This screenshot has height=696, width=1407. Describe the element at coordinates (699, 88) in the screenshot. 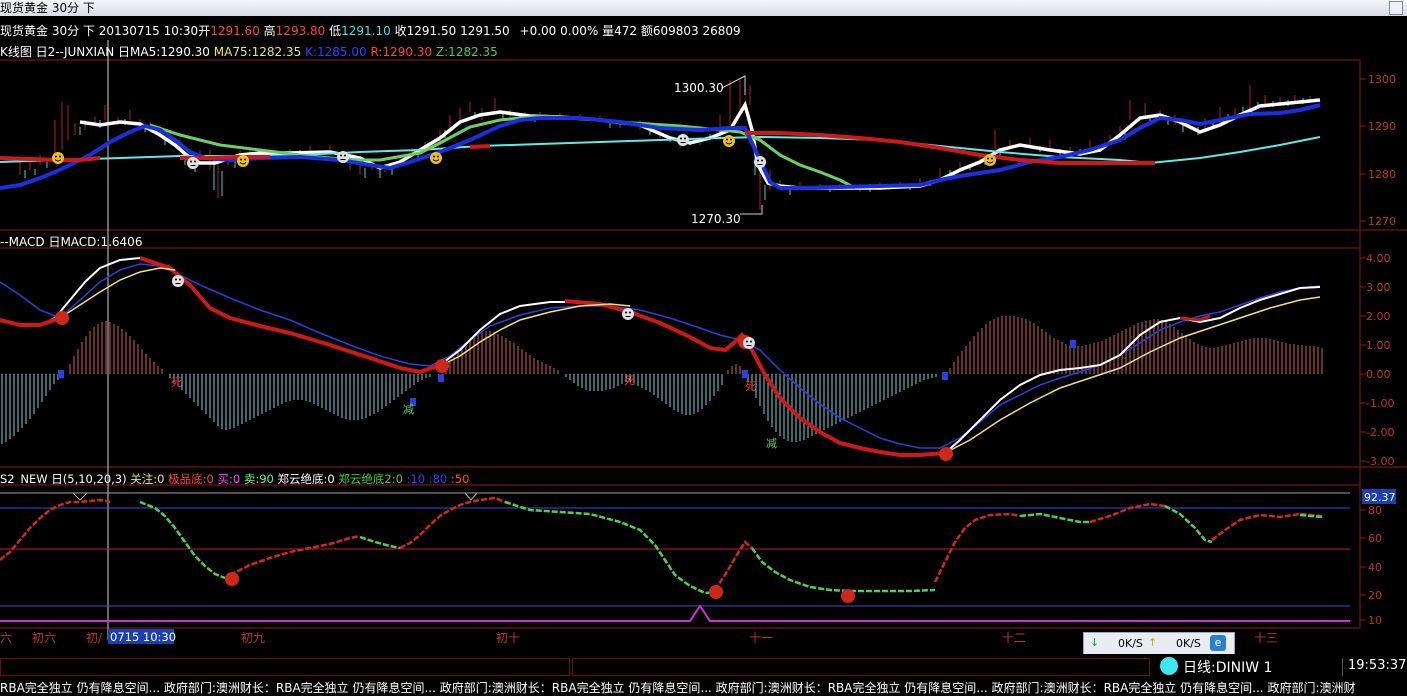

I see `high-marker: 1300.30` at that location.